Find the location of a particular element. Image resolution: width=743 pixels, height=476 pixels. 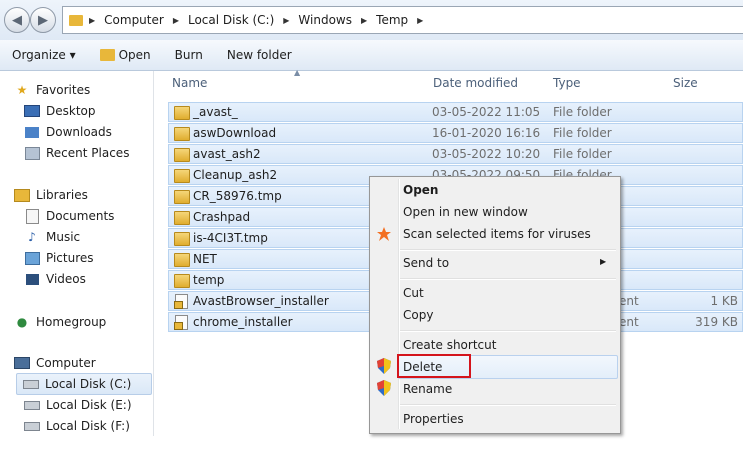

nav-libraries: Libraries is located at coordinates (51, 195).